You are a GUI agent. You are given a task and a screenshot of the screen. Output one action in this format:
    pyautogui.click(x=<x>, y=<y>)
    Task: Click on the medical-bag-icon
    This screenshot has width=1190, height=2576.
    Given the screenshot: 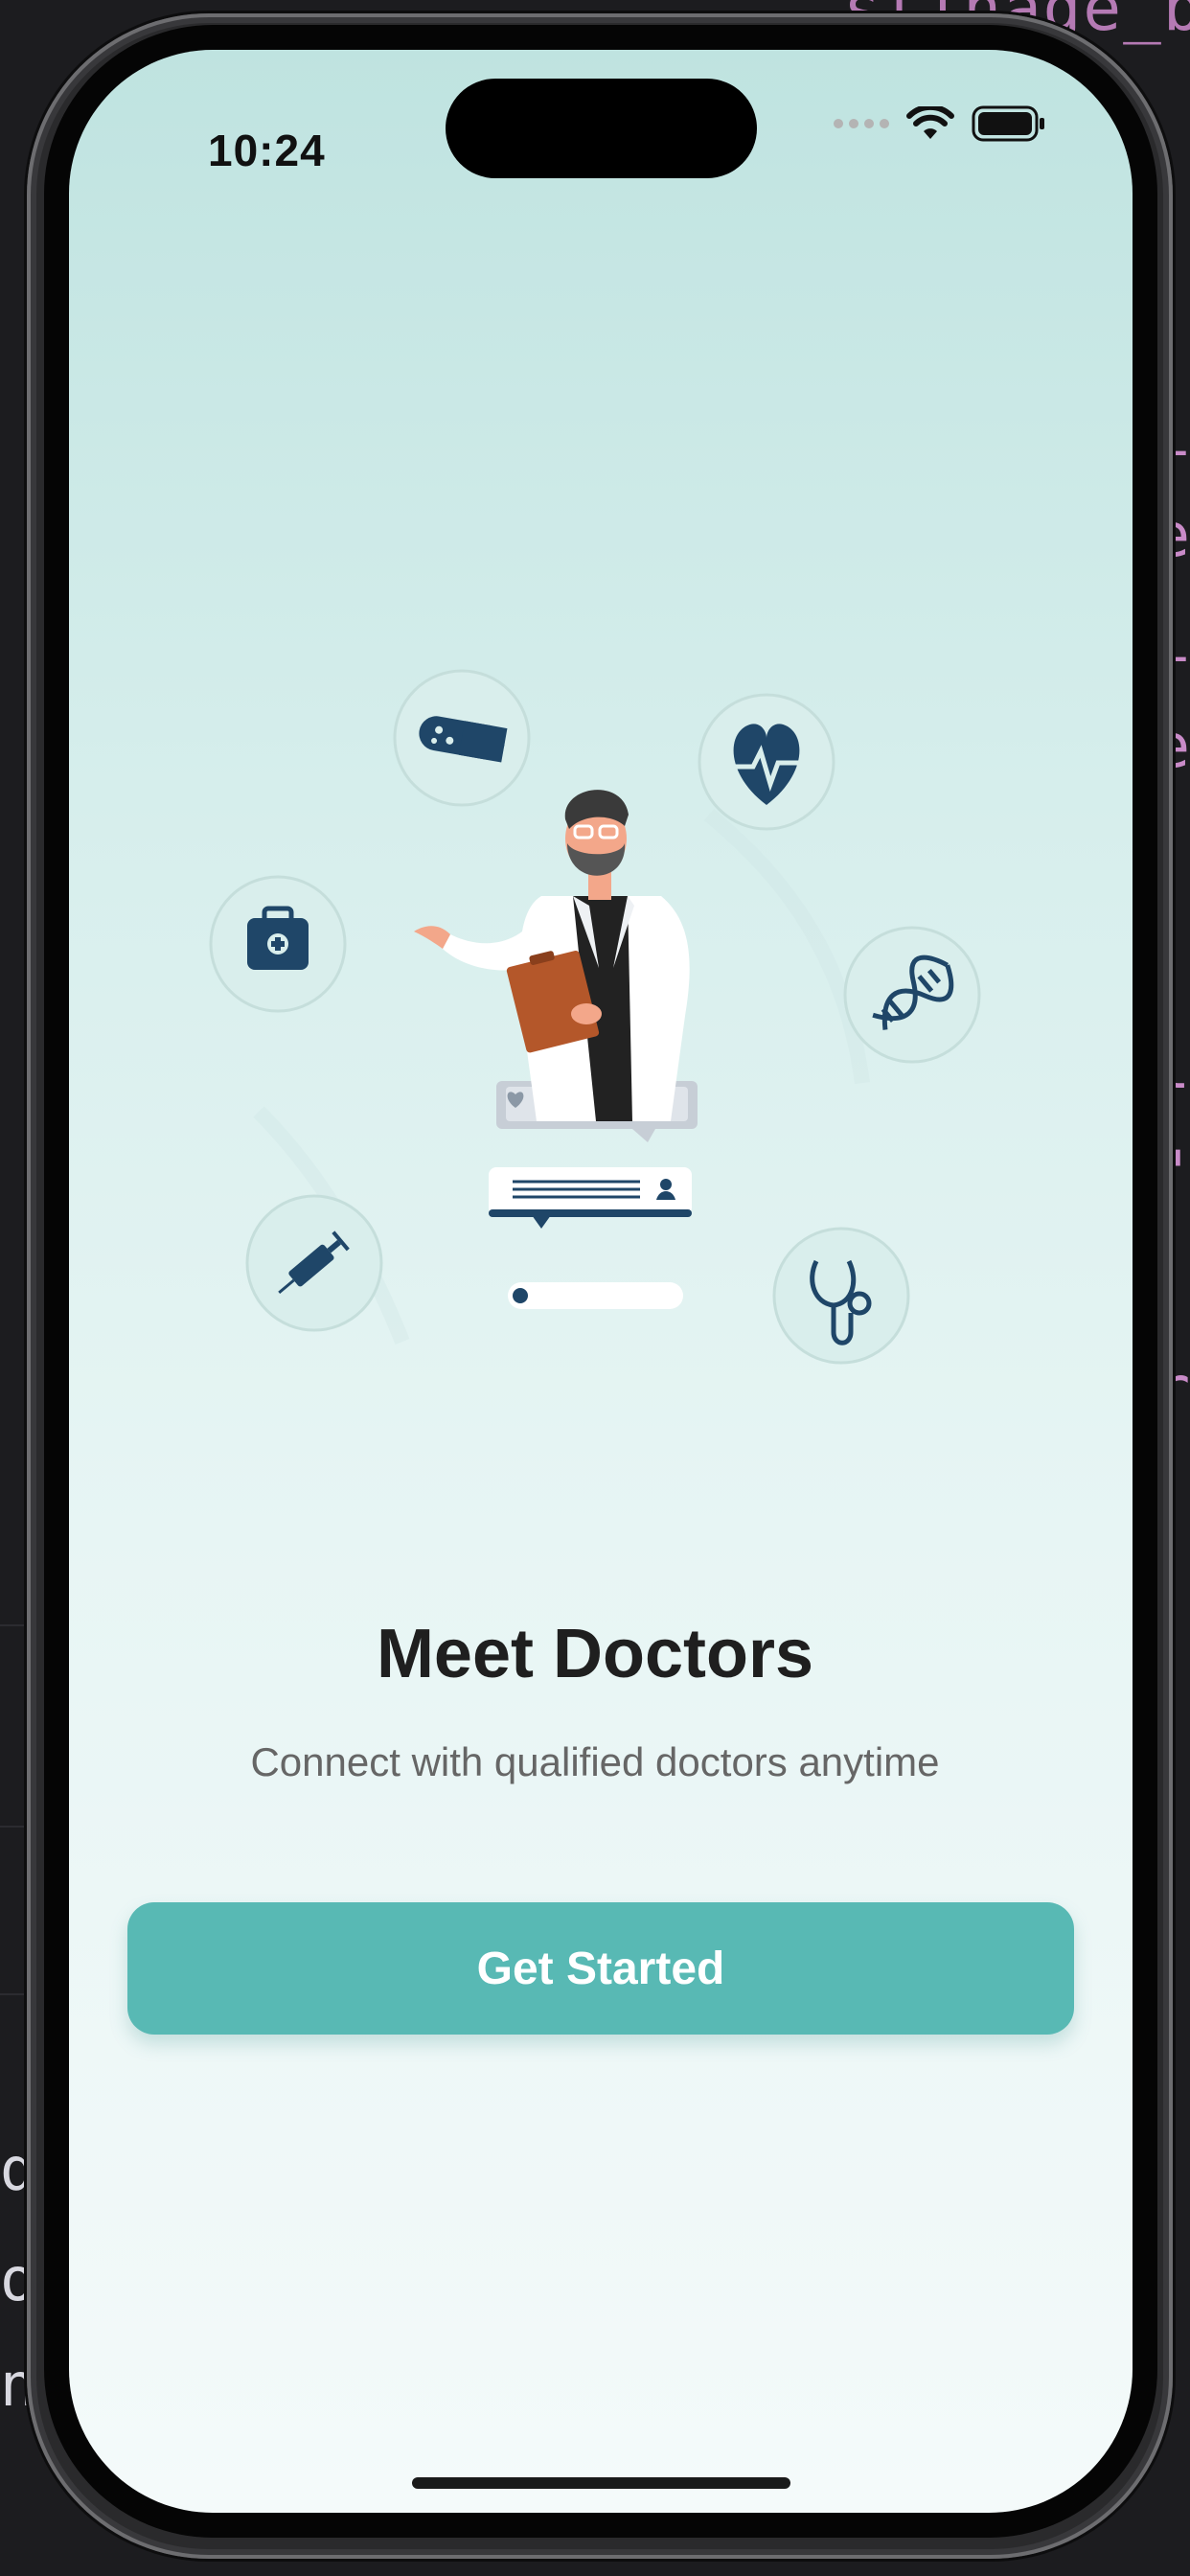 What is the action you would take?
    pyautogui.click(x=278, y=944)
    